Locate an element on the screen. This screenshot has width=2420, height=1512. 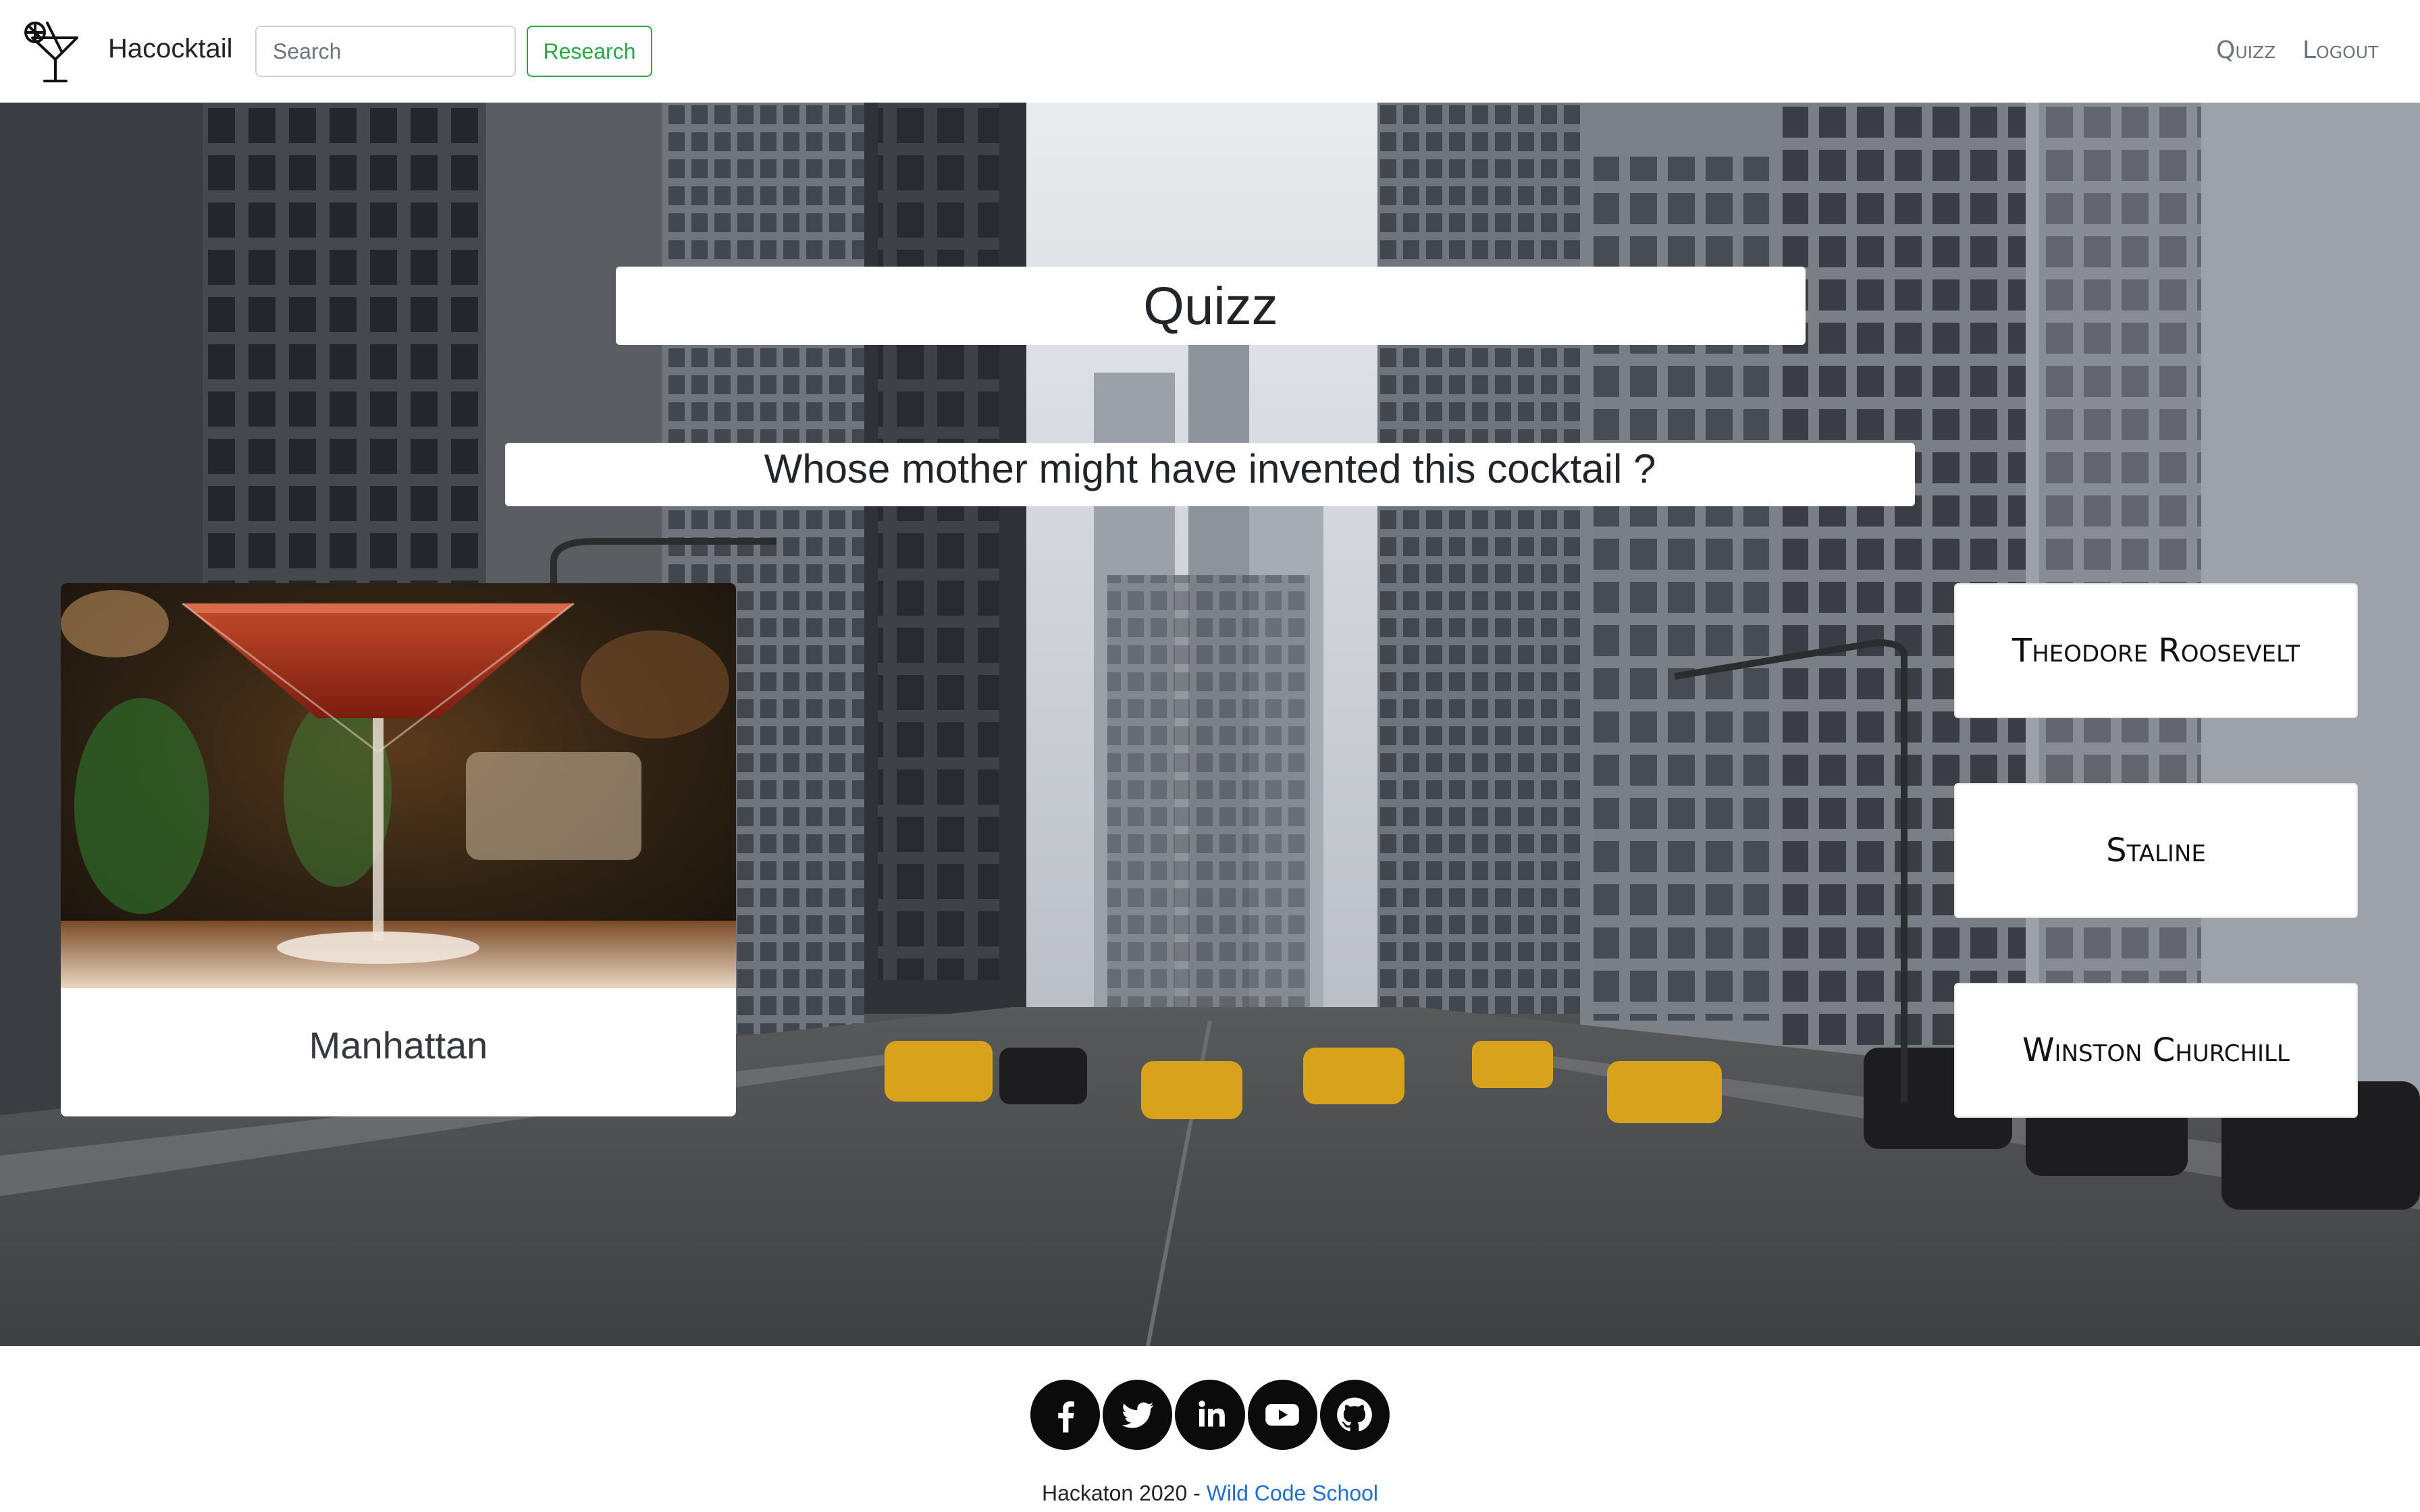
youtube-icon is located at coordinates (1282, 1415).